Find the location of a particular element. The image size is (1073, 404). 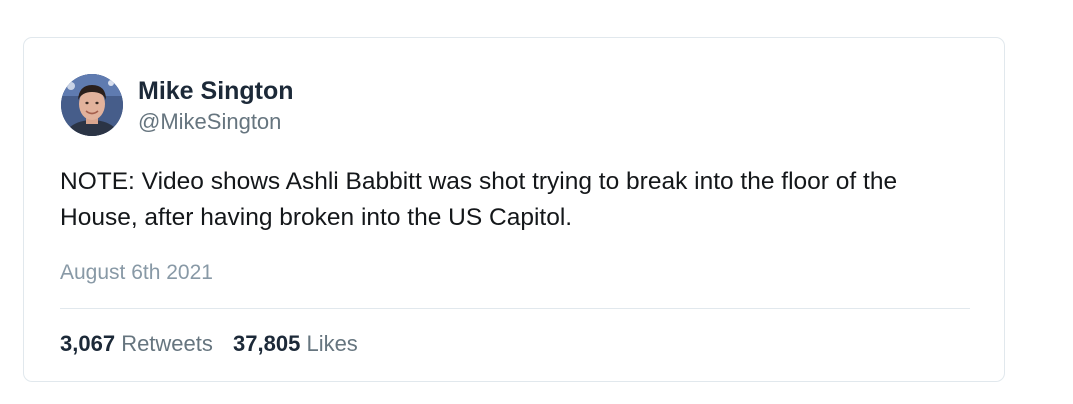

retweets-label: Retweets is located at coordinates (167, 343).